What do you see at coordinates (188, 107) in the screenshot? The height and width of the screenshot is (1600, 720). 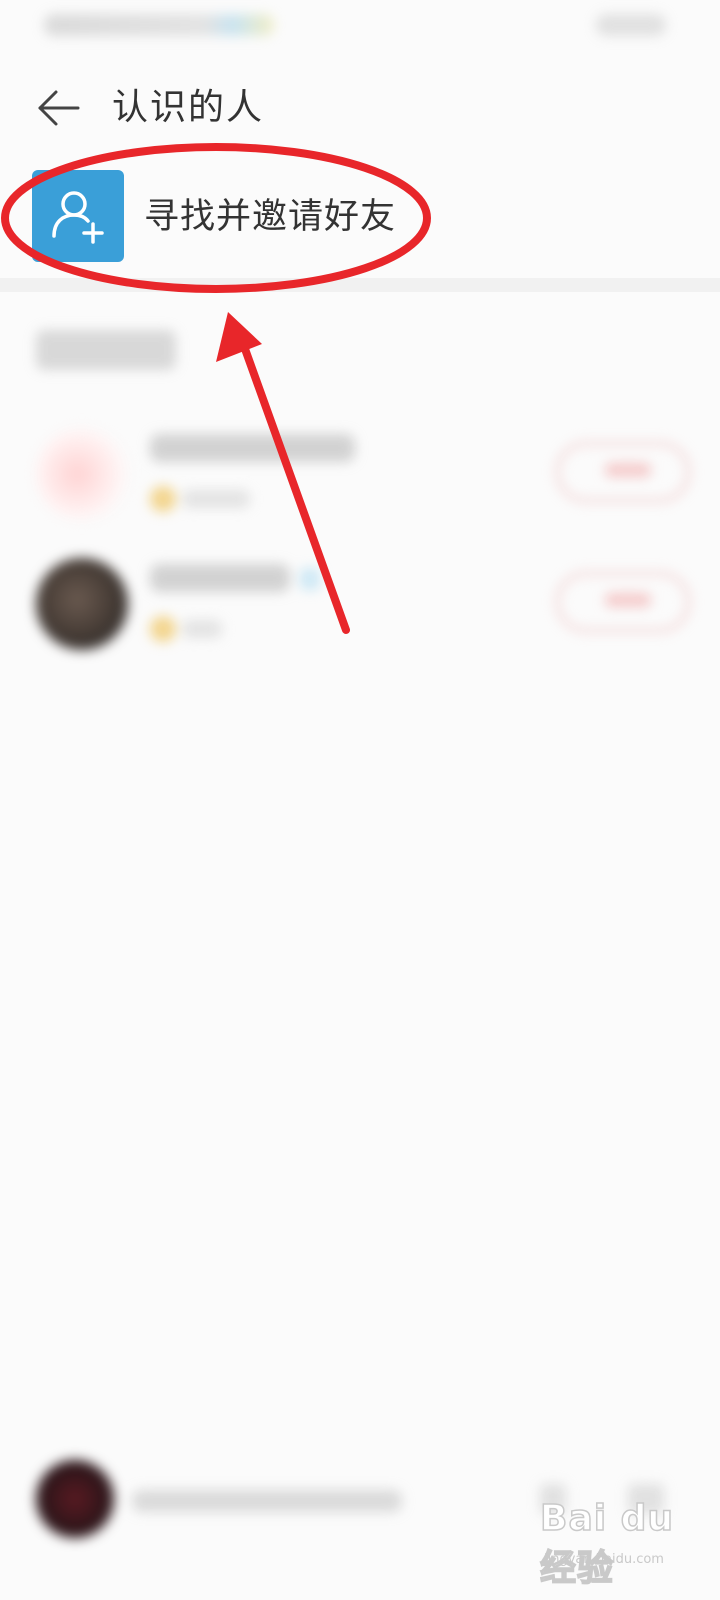 I see `page-title: 认识的人` at bounding box center [188, 107].